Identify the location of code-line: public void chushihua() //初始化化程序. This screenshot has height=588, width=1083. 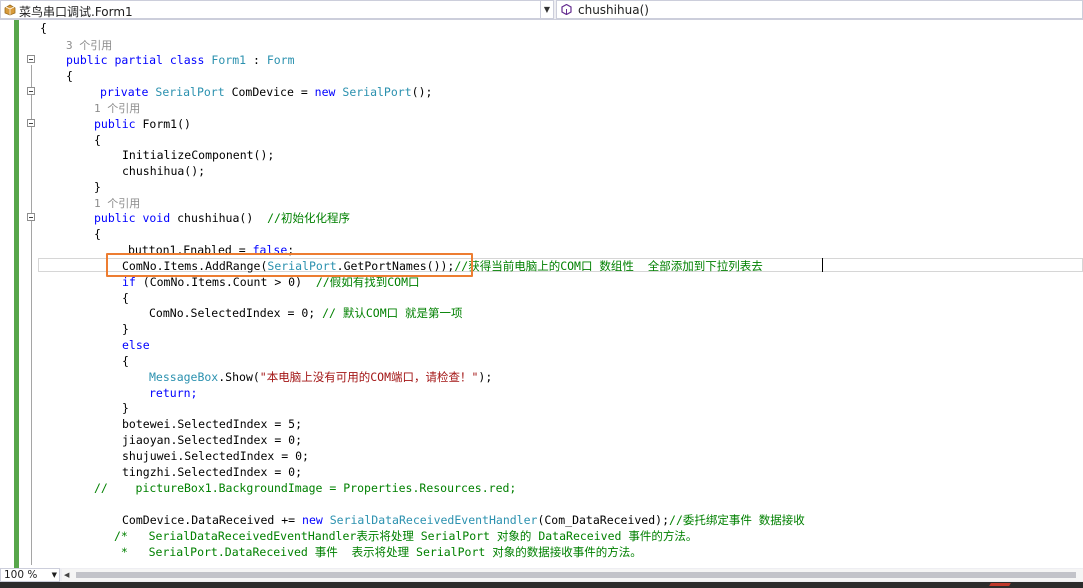
(222, 218).